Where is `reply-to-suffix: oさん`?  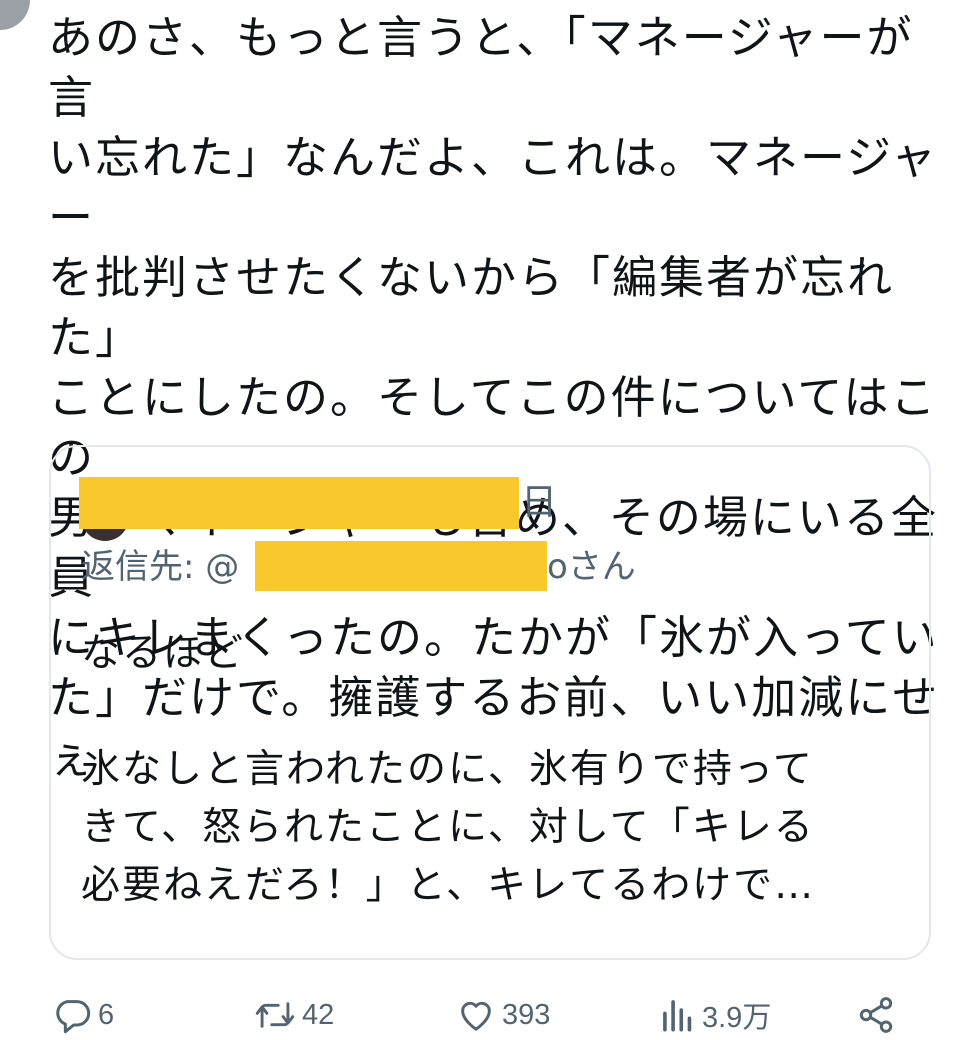
reply-to-suffix: oさん is located at coordinates (591, 567).